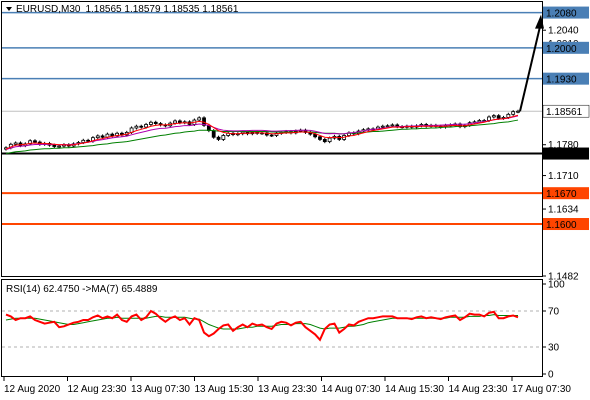  Describe the element at coordinates (553, 330) in the screenshot. I see `rsi-axis: 100 70 30 0` at that location.